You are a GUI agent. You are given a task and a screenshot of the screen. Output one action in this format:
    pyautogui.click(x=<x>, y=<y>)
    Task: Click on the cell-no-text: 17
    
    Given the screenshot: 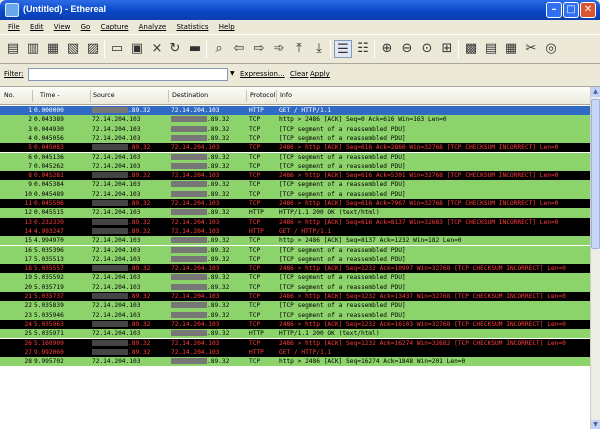 What is the action you would take?
    pyautogui.click(x=28, y=259)
    